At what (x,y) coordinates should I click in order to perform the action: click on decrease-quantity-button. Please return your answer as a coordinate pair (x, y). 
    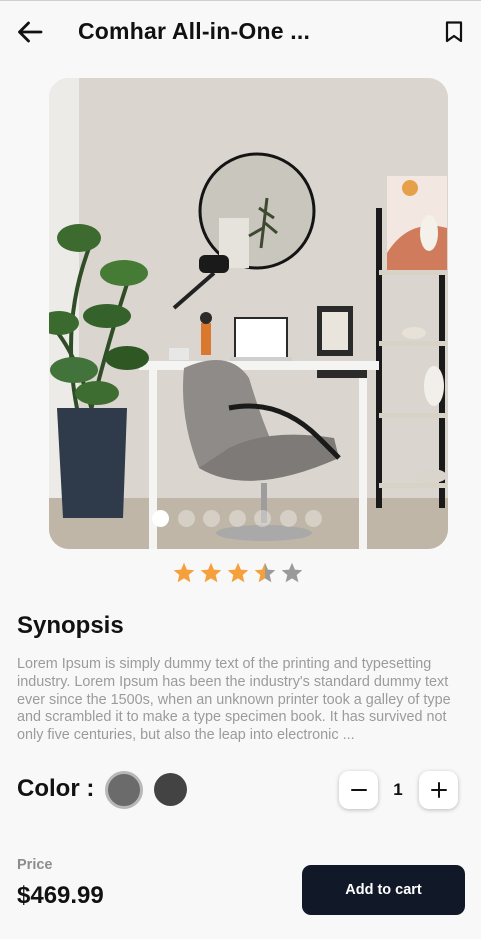
    Looking at the image, I should click on (358, 790).